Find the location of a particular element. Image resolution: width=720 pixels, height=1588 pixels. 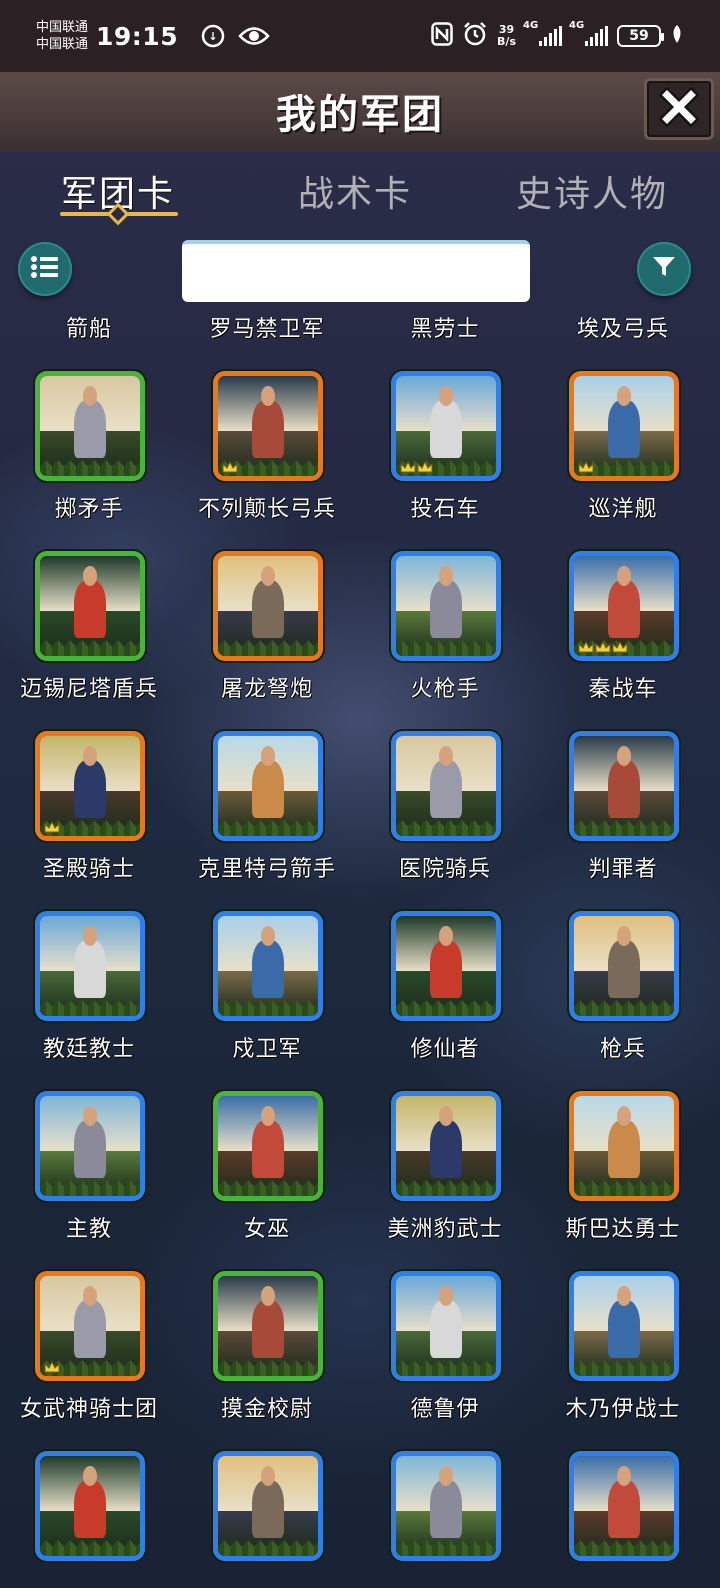

unit-name: 罗马禁卫军 is located at coordinates (267, 329).